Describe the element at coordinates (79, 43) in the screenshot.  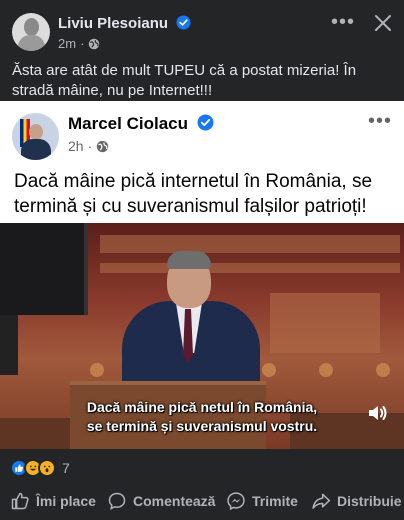
I see `post-meta: 2m ·` at that location.